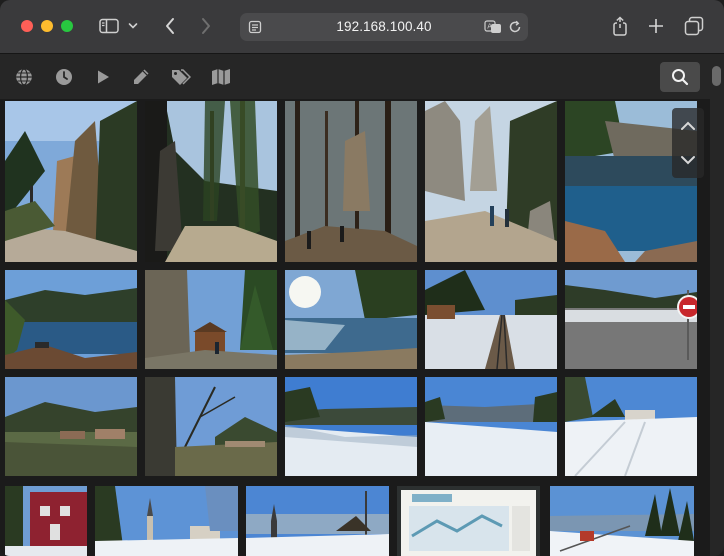  I want to click on scroll-navigation, so click(688, 143).